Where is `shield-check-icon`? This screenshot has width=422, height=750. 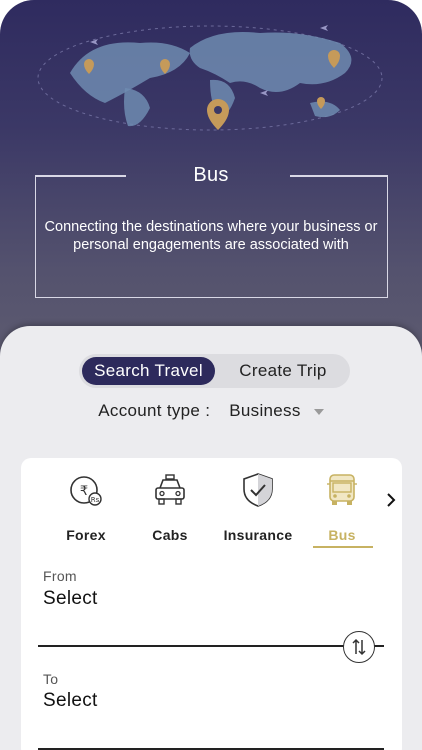 shield-check-icon is located at coordinates (258, 490).